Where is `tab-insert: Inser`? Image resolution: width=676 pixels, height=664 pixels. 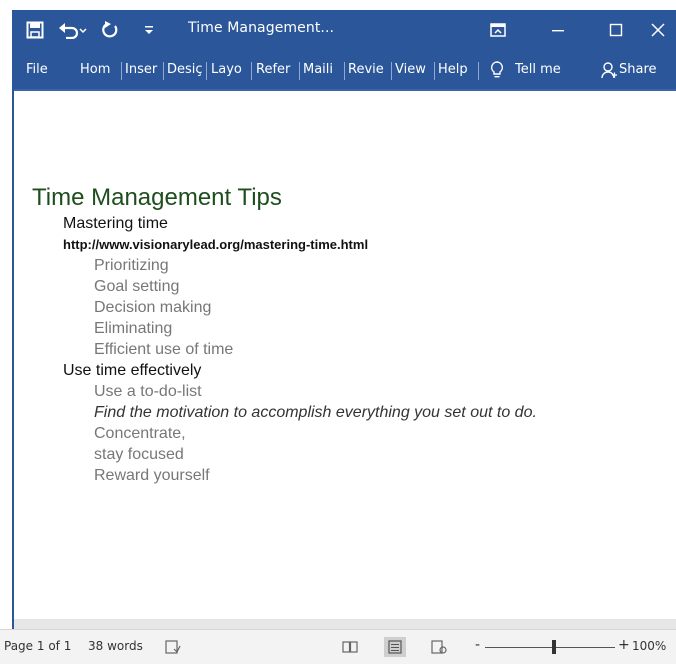
tab-insert: Inser is located at coordinates (143, 70).